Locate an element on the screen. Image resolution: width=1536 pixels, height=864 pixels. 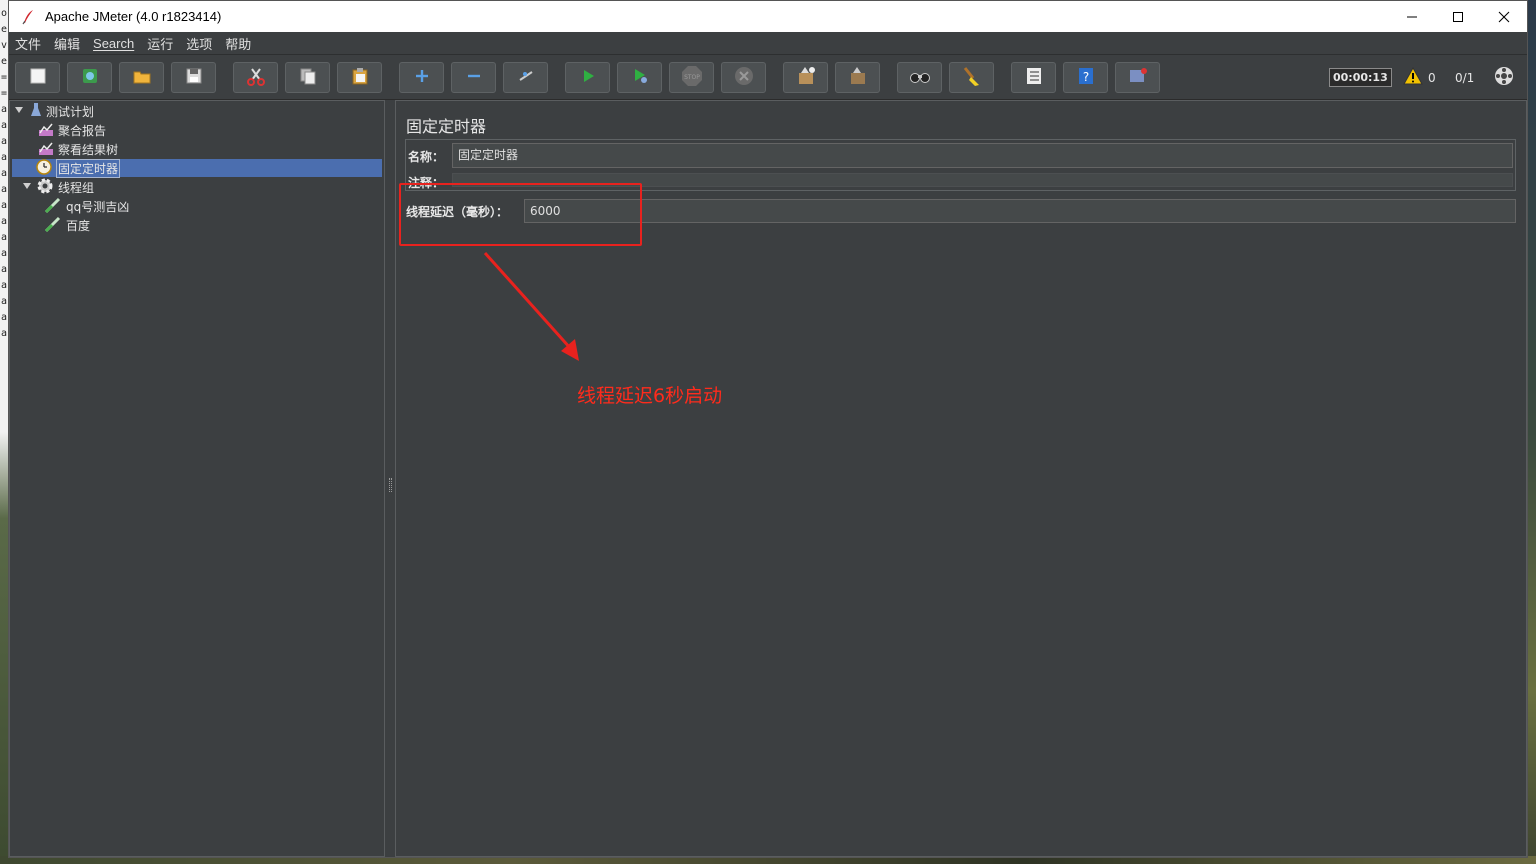
function-helper-button is located at coordinates (1033, 77).